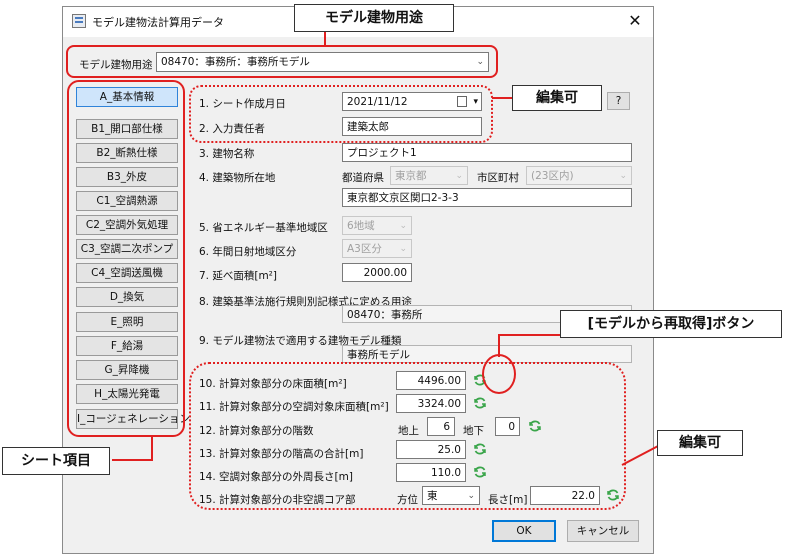 This screenshot has width=804, height=560. Describe the element at coordinates (603, 531) in the screenshot. I see `cancel-button: キャンセル` at that location.